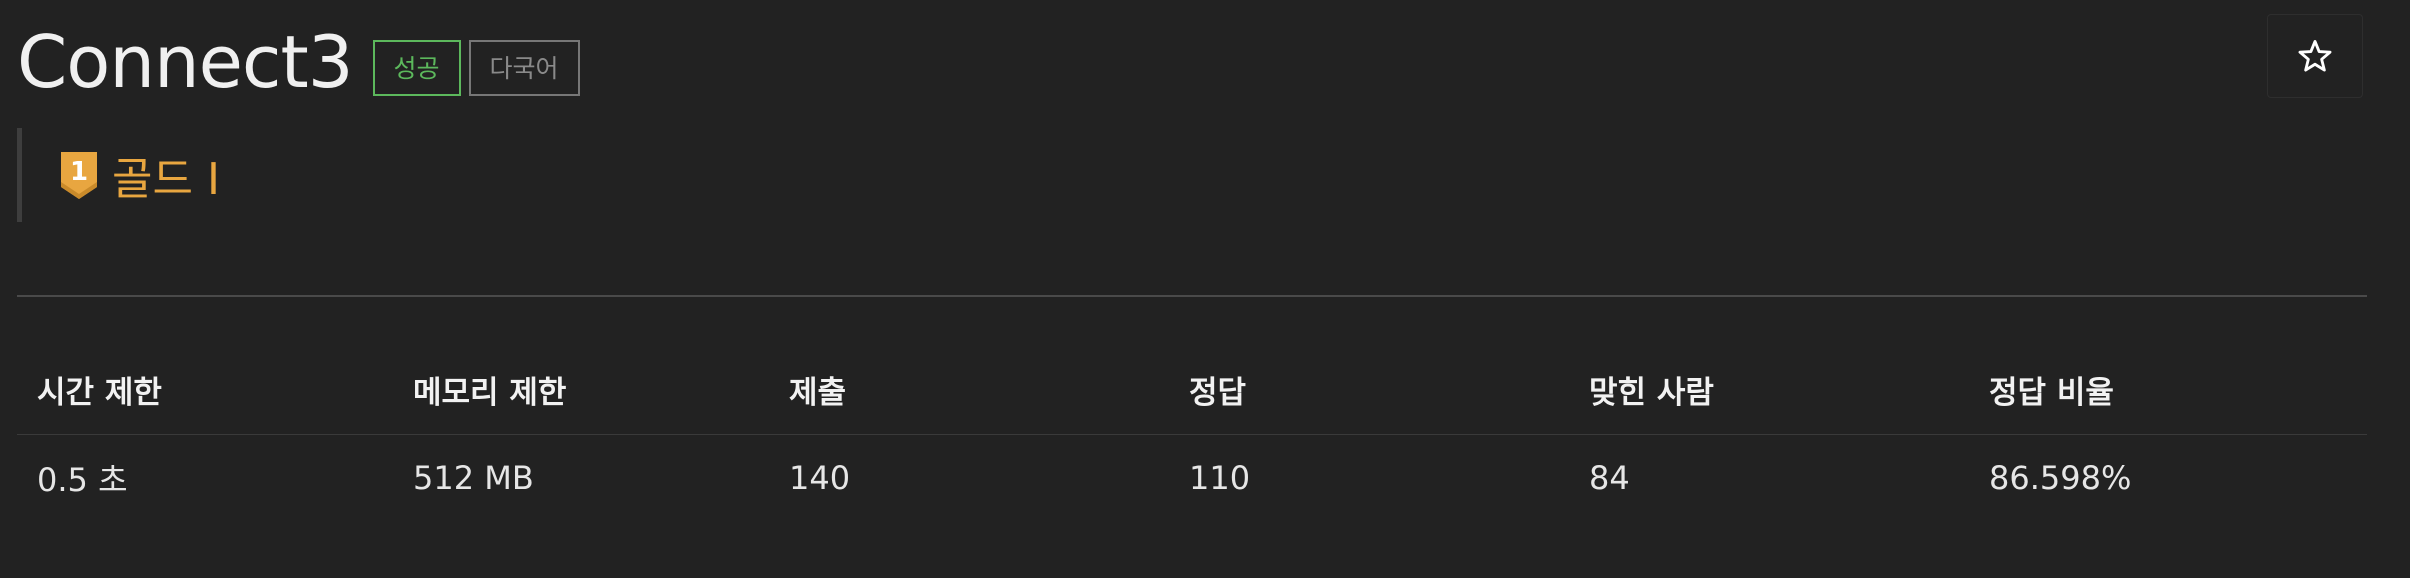  I want to click on header-memory-limit: 메모리 제한, so click(490, 393).